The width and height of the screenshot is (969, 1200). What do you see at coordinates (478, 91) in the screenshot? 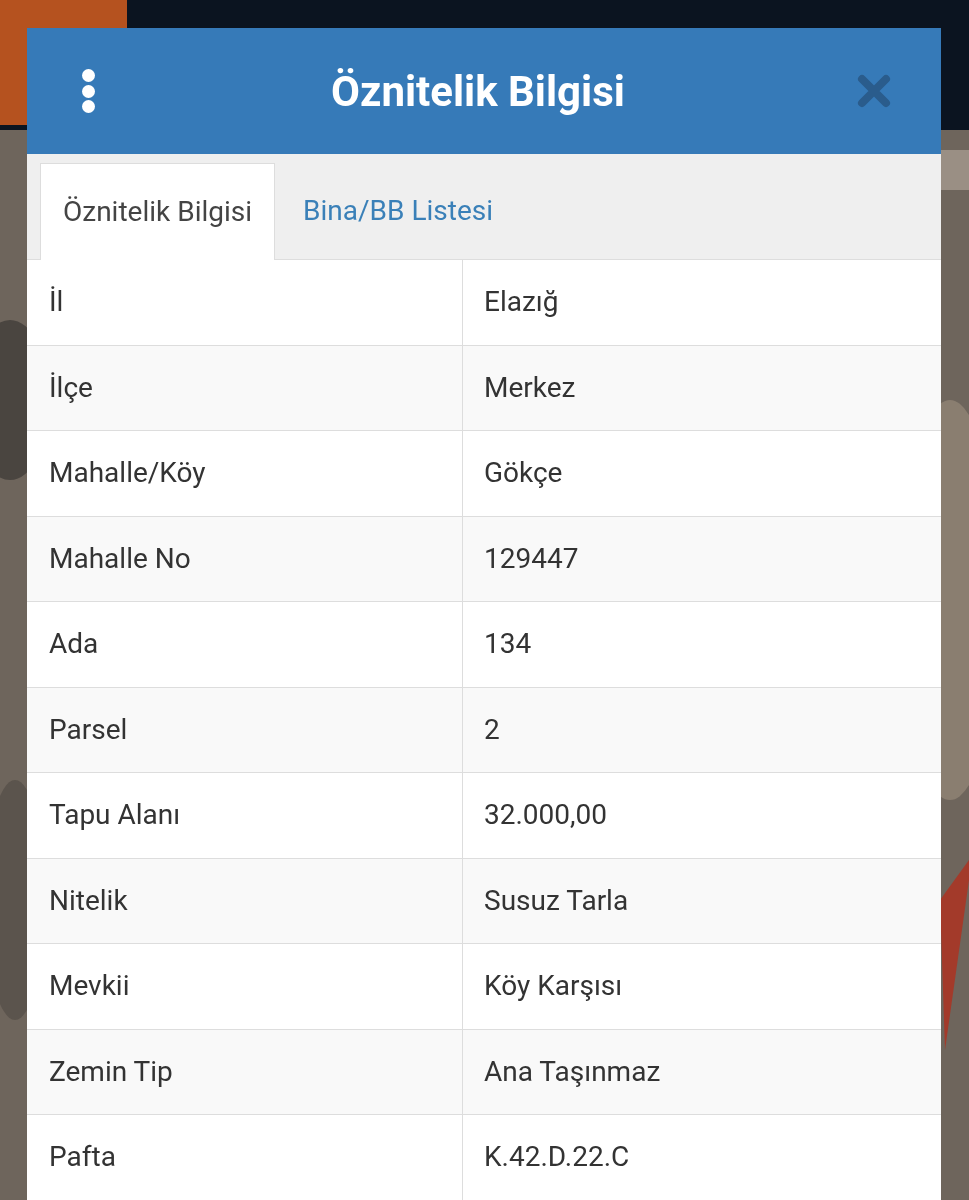
I see `dialog-title: Öznitelik Bilgisi` at bounding box center [478, 91].